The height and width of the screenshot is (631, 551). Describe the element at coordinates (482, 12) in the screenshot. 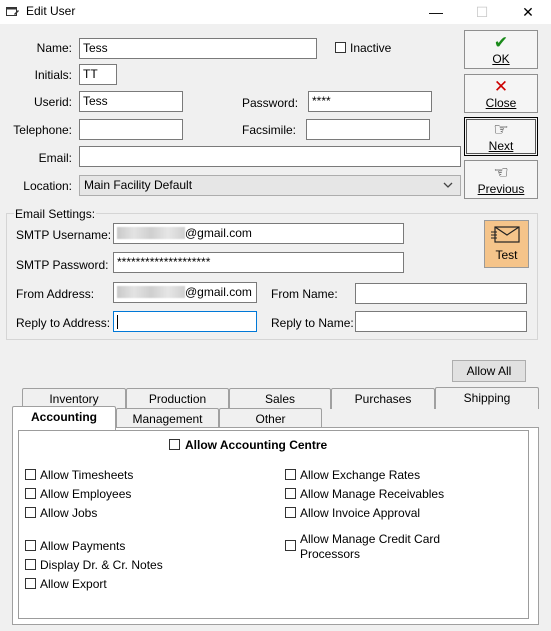

I see `maximize-button: ☐` at that location.